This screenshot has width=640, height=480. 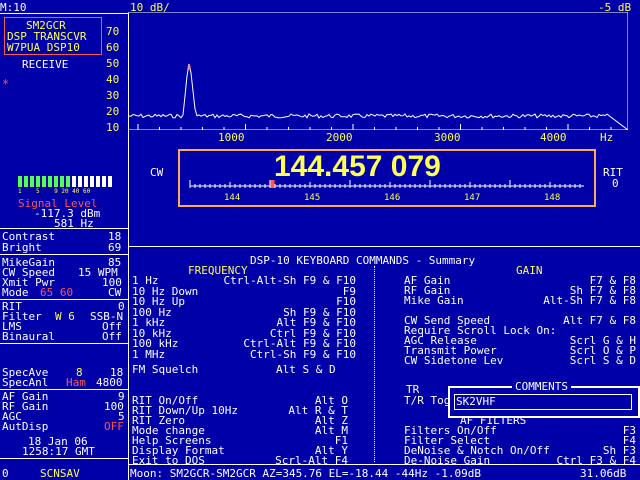 I want to click on autodisp-label: AutDisp, so click(x=25, y=426).